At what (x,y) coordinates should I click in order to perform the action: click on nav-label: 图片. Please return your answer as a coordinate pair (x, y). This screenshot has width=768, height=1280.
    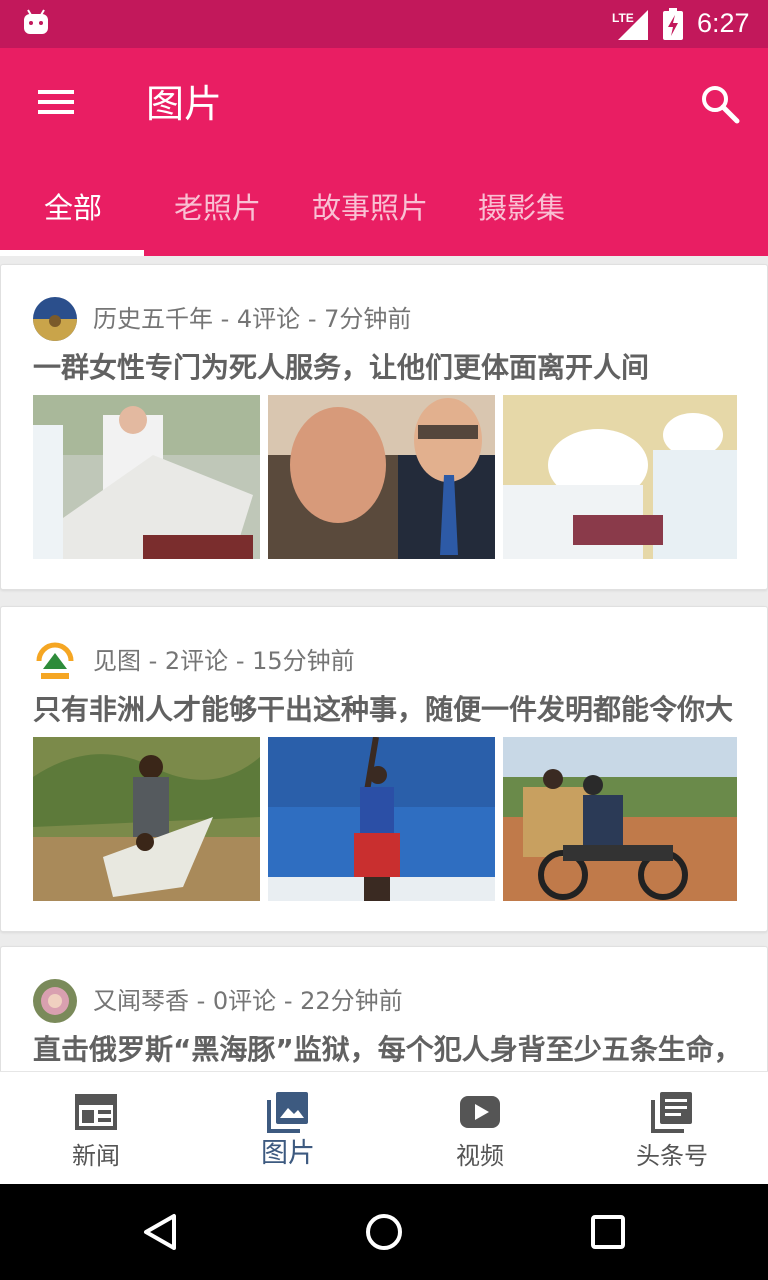
    Looking at the image, I should click on (288, 1153).